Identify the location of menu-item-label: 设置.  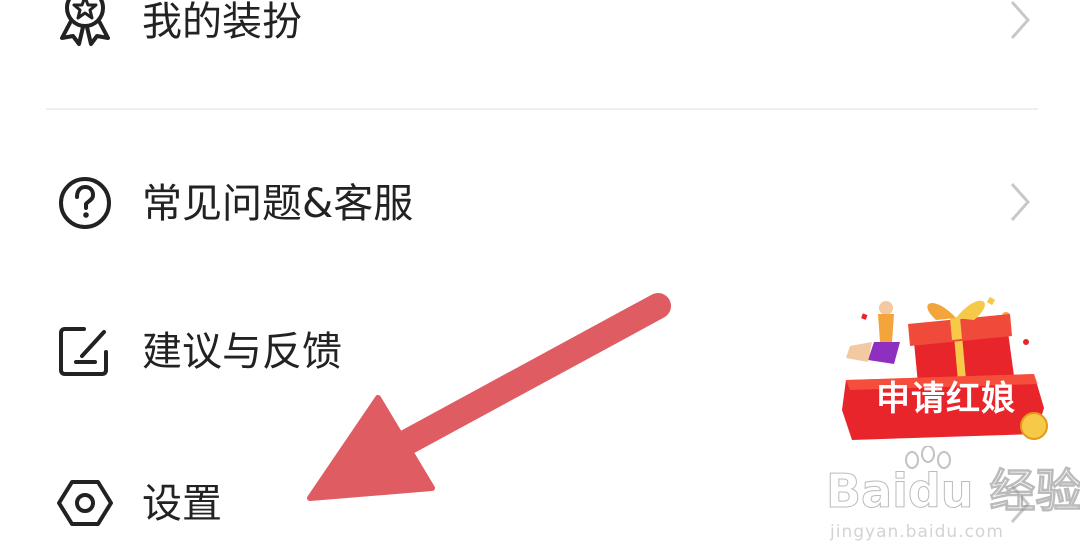
(182, 504).